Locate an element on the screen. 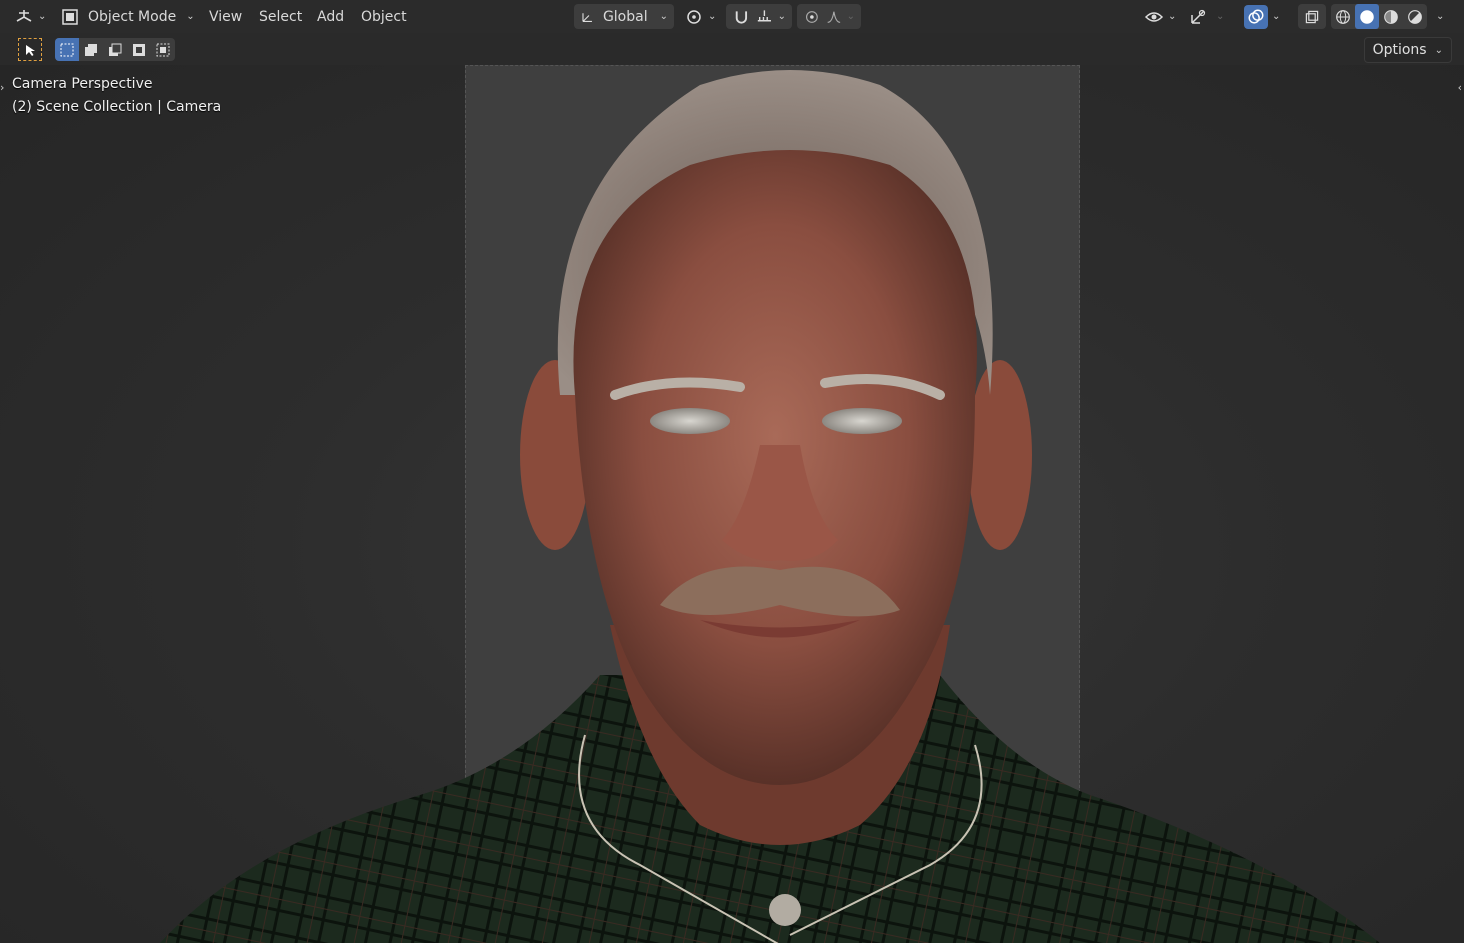 This screenshot has height=943, width=1464. rendered-shading-button is located at coordinates (1415, 16).